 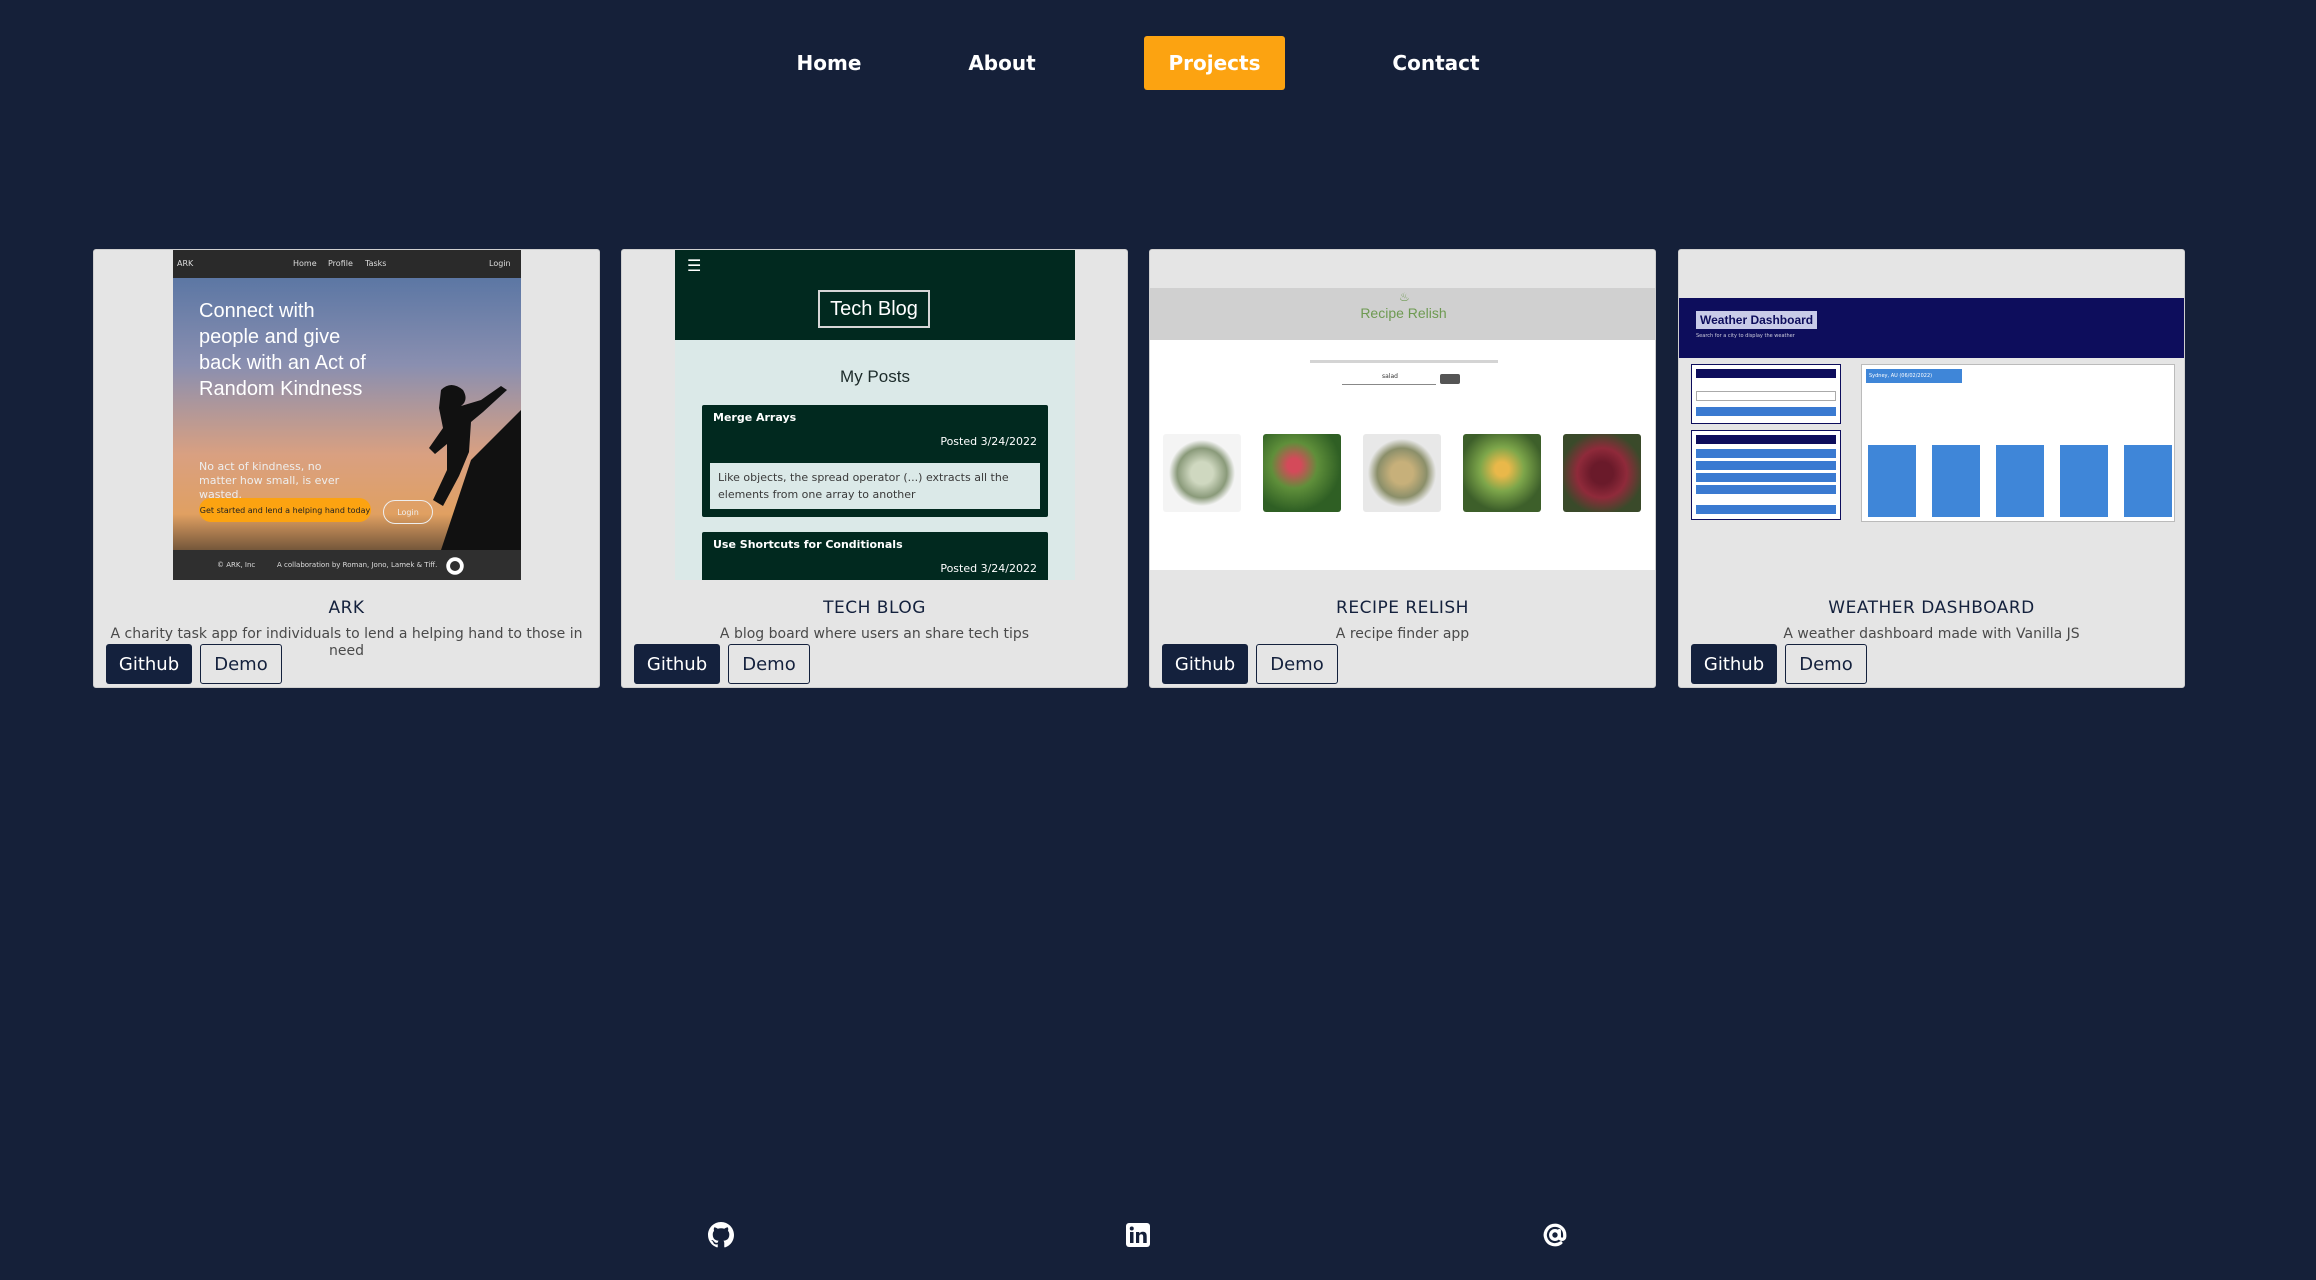 What do you see at coordinates (1002, 63) in the screenshot?
I see `nav-about: About` at bounding box center [1002, 63].